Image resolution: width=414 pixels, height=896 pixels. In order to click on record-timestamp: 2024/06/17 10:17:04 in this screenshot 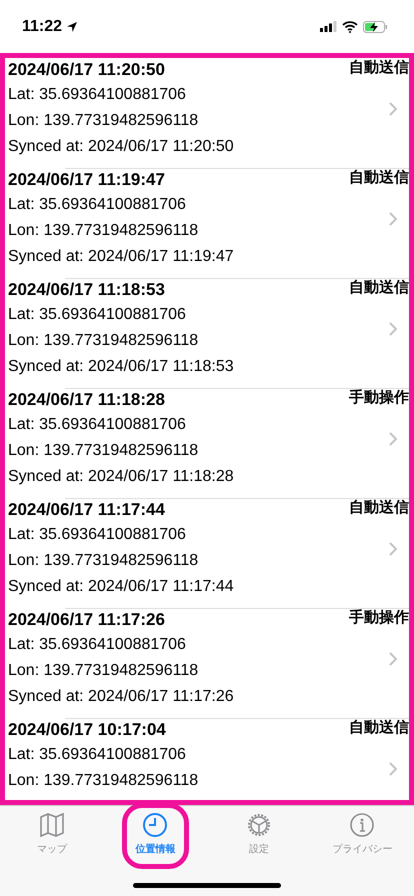, I will do `click(87, 730)`.